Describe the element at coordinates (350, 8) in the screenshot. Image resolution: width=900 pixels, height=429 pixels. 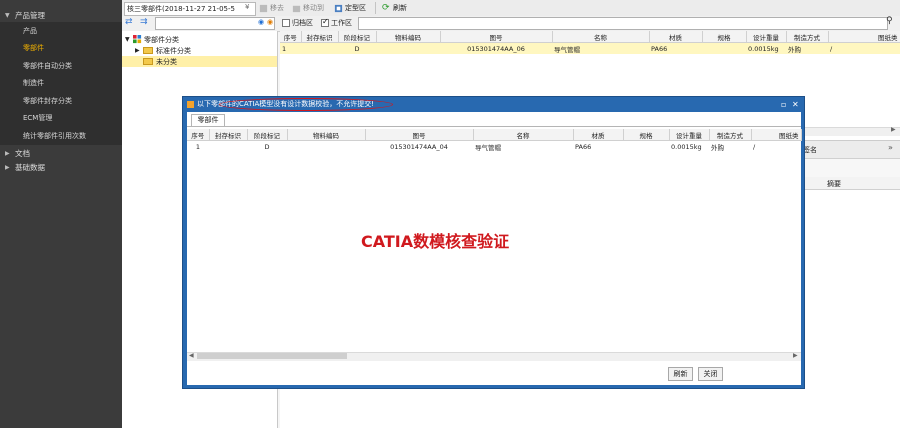
I see `finalize-zone-button: 定型区` at that location.